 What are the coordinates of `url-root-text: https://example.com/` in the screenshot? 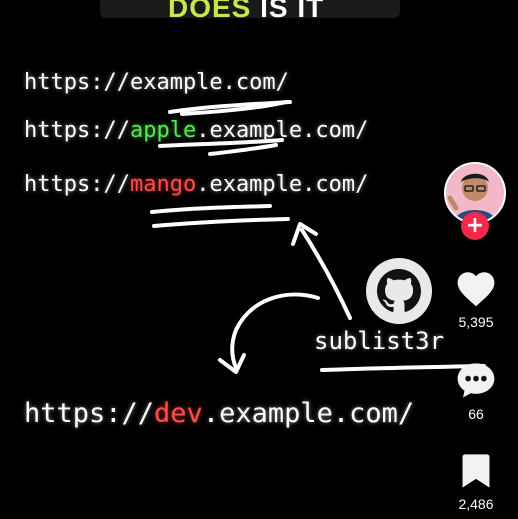 It's located at (156, 82).